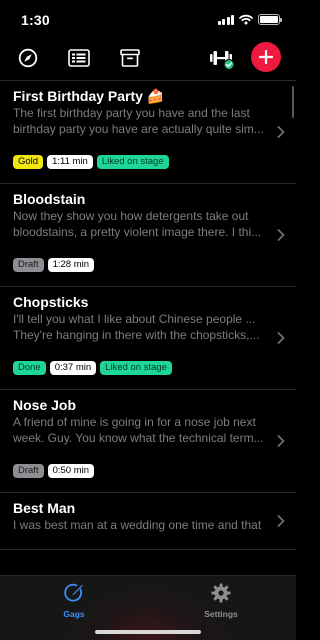 This screenshot has width=320, height=640. I want to click on gag-tags: Draft 1:28 min, so click(139, 265).